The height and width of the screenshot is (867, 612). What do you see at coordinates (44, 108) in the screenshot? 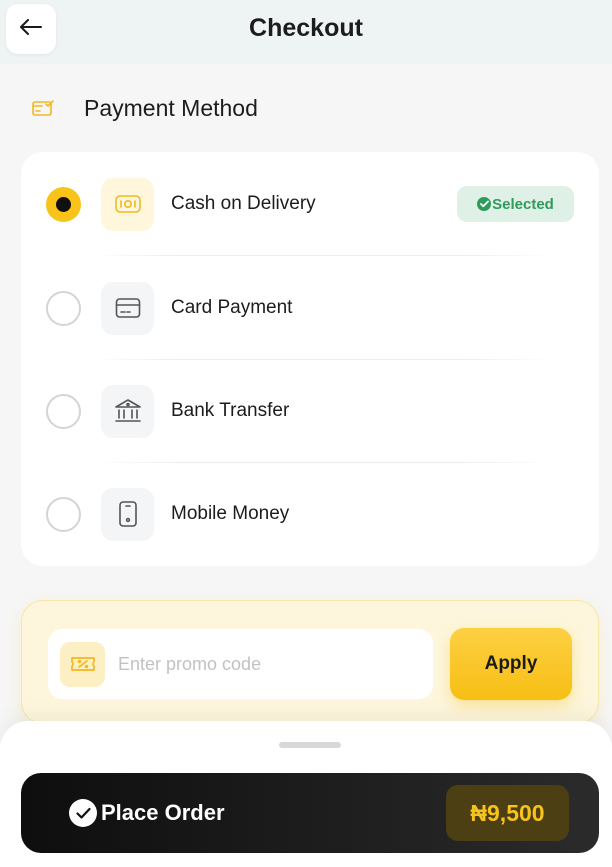
I see `payment-card-check-icon` at bounding box center [44, 108].